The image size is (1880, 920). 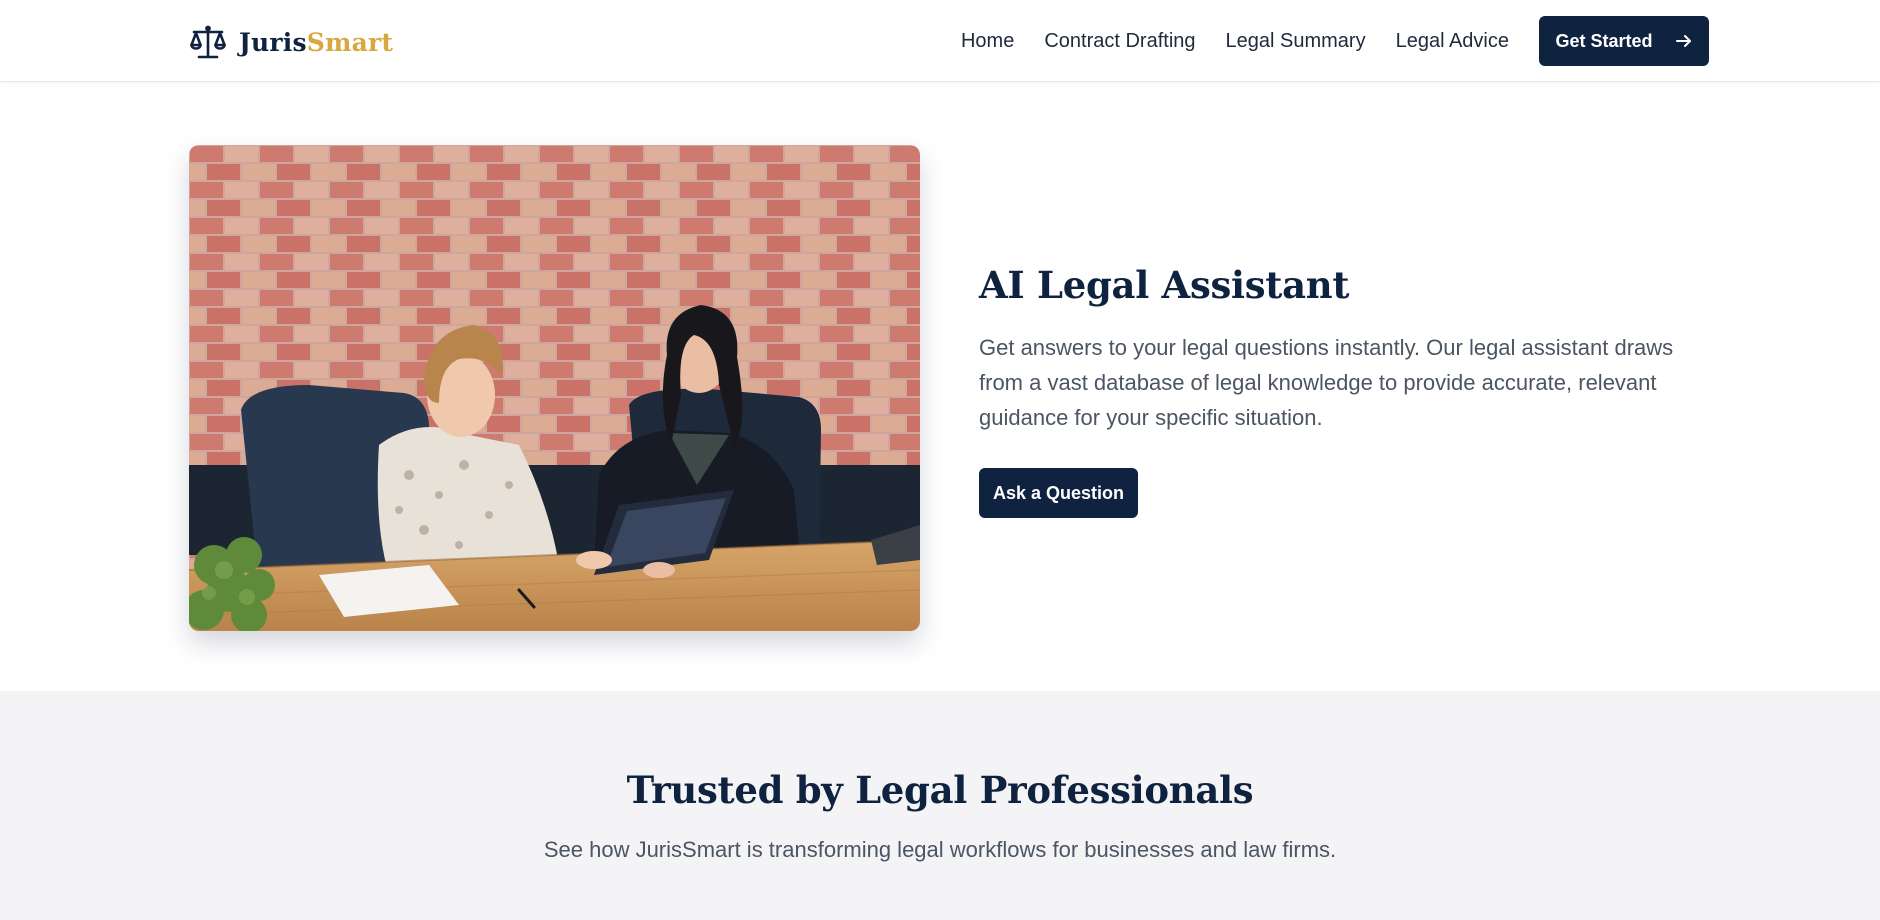 I want to click on ask-question-button: Ask a Question, so click(x=1058, y=493).